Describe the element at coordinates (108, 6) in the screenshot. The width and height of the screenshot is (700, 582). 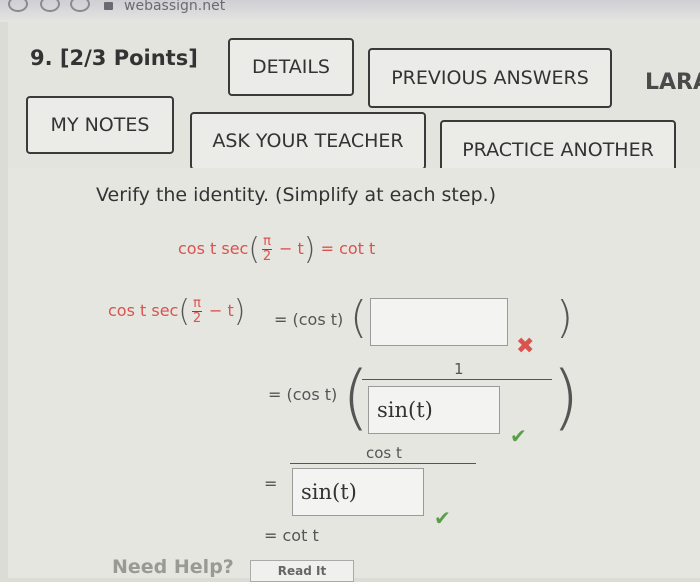
I see `lock-icon` at that location.